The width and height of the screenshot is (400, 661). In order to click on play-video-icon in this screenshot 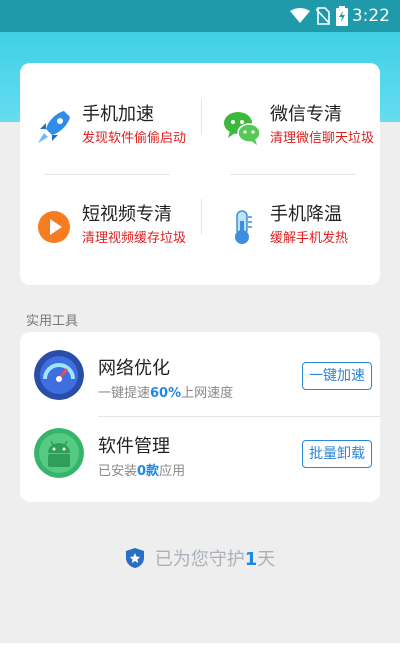, I will do `click(54, 227)`.